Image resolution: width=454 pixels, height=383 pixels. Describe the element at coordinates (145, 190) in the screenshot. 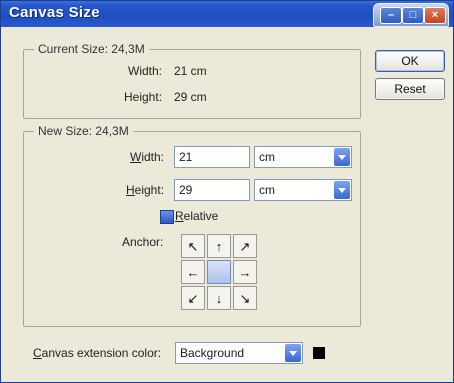

I see `new-height-label: Height:` at that location.